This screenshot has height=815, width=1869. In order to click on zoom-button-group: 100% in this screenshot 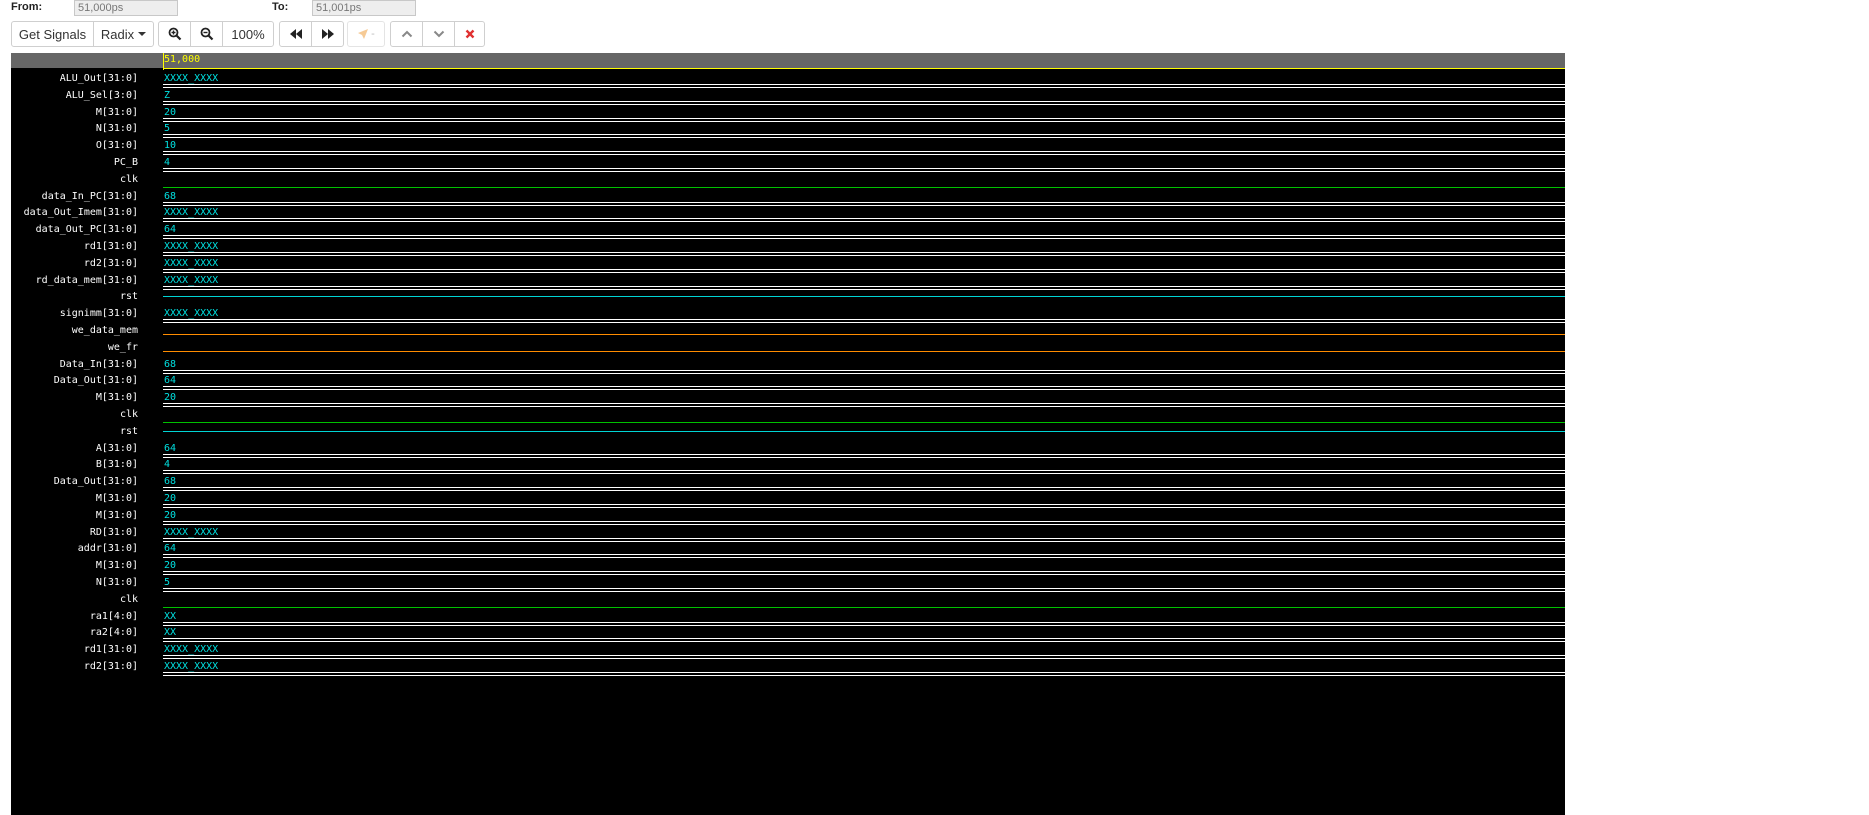, I will do `click(216, 34)`.